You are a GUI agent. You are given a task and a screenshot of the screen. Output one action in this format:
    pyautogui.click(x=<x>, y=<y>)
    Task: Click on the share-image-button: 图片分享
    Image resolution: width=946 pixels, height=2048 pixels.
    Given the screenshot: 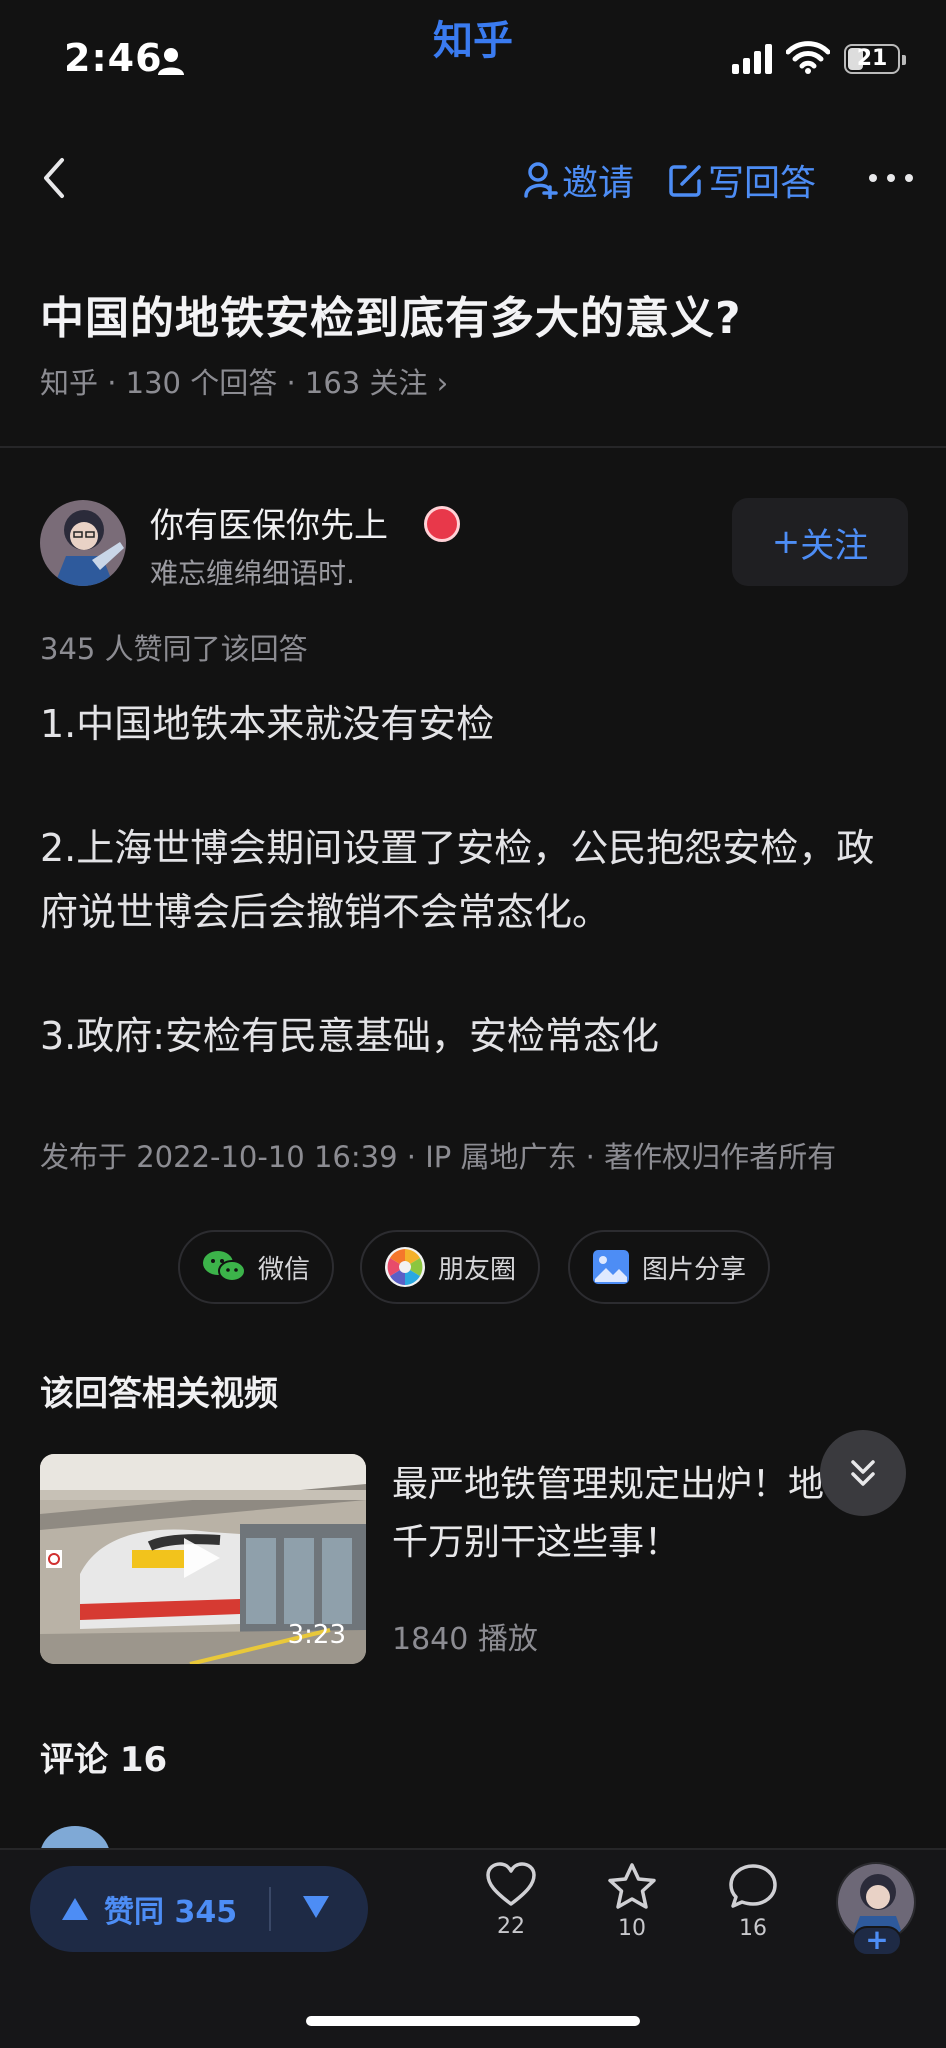 What is the action you would take?
    pyautogui.click(x=669, y=1267)
    